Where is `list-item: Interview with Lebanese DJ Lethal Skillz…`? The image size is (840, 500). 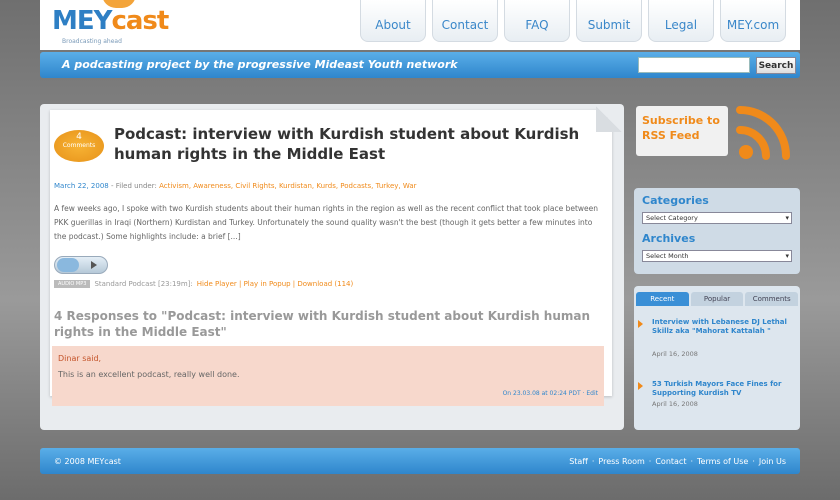 list-item: Interview with Lebanese DJ Lethal Skillz… is located at coordinates (716, 340).